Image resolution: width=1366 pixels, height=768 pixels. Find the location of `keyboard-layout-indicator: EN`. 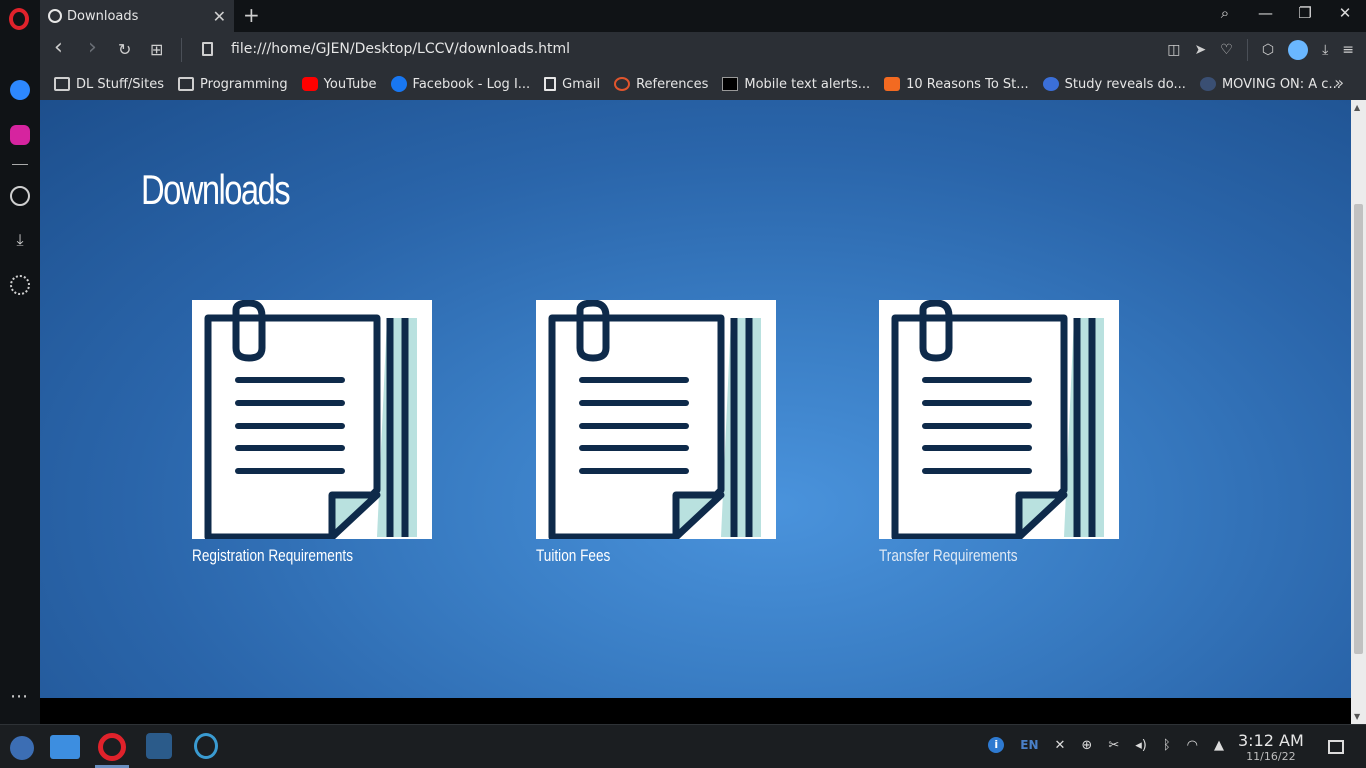

keyboard-layout-indicator: EN is located at coordinates (1029, 745).